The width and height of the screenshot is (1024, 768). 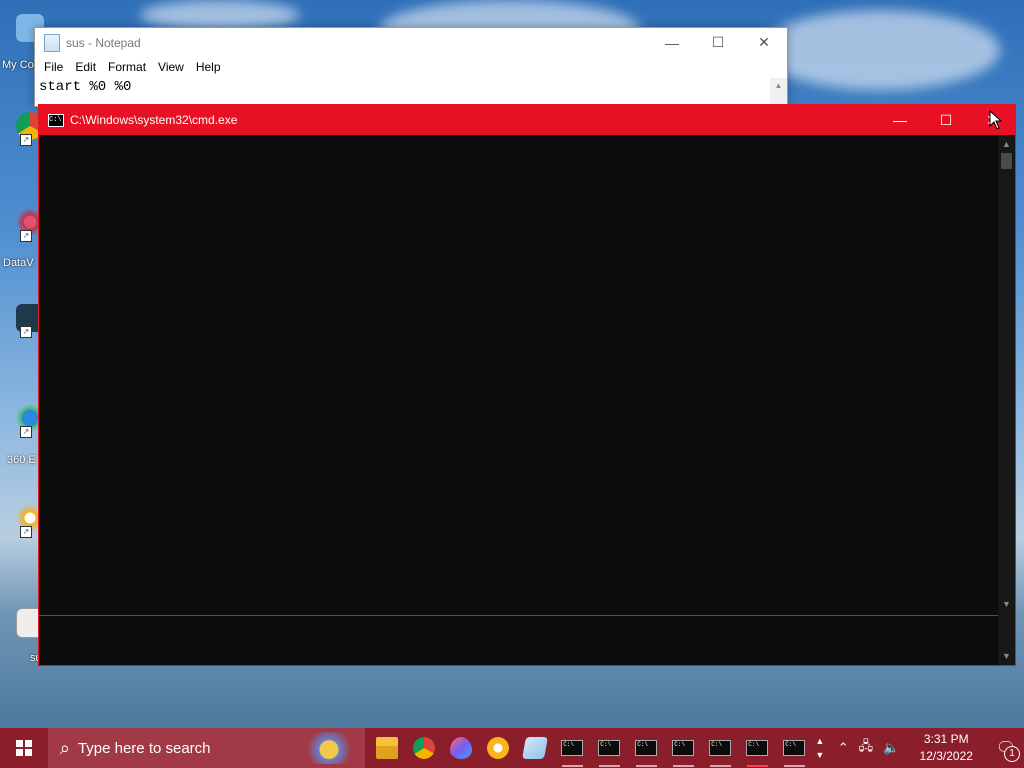 I want to click on desktop-icon-360: ↗ 360 E, so click(x=25, y=435).